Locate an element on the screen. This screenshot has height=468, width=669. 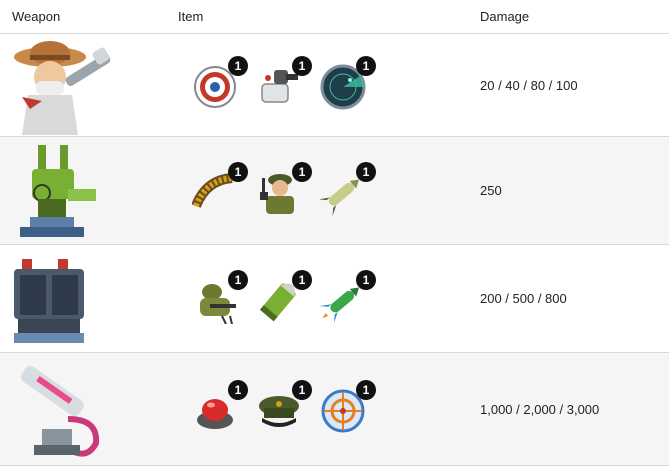
damage-value: 200 / 500 / 800 is located at coordinates (574, 298).